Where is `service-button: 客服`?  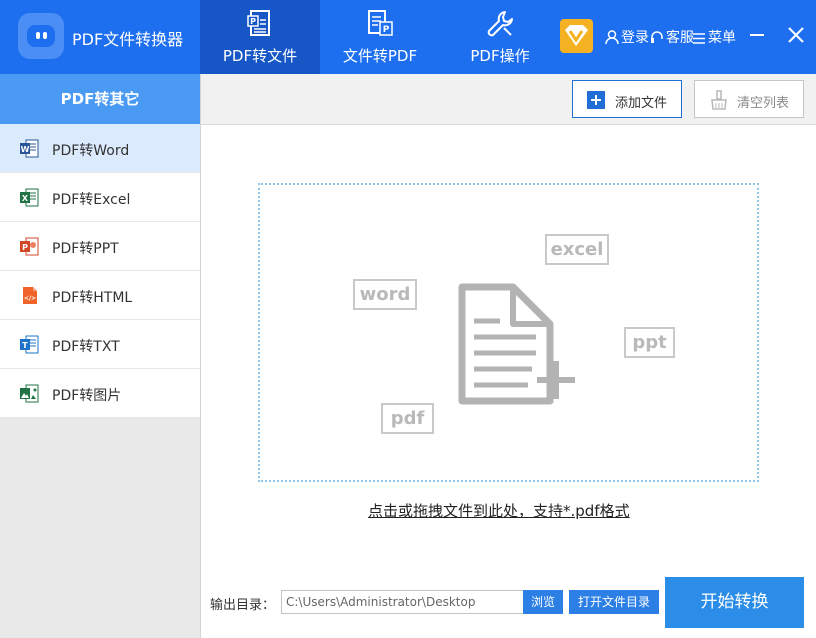
service-button: 客服 is located at coordinates (672, 37).